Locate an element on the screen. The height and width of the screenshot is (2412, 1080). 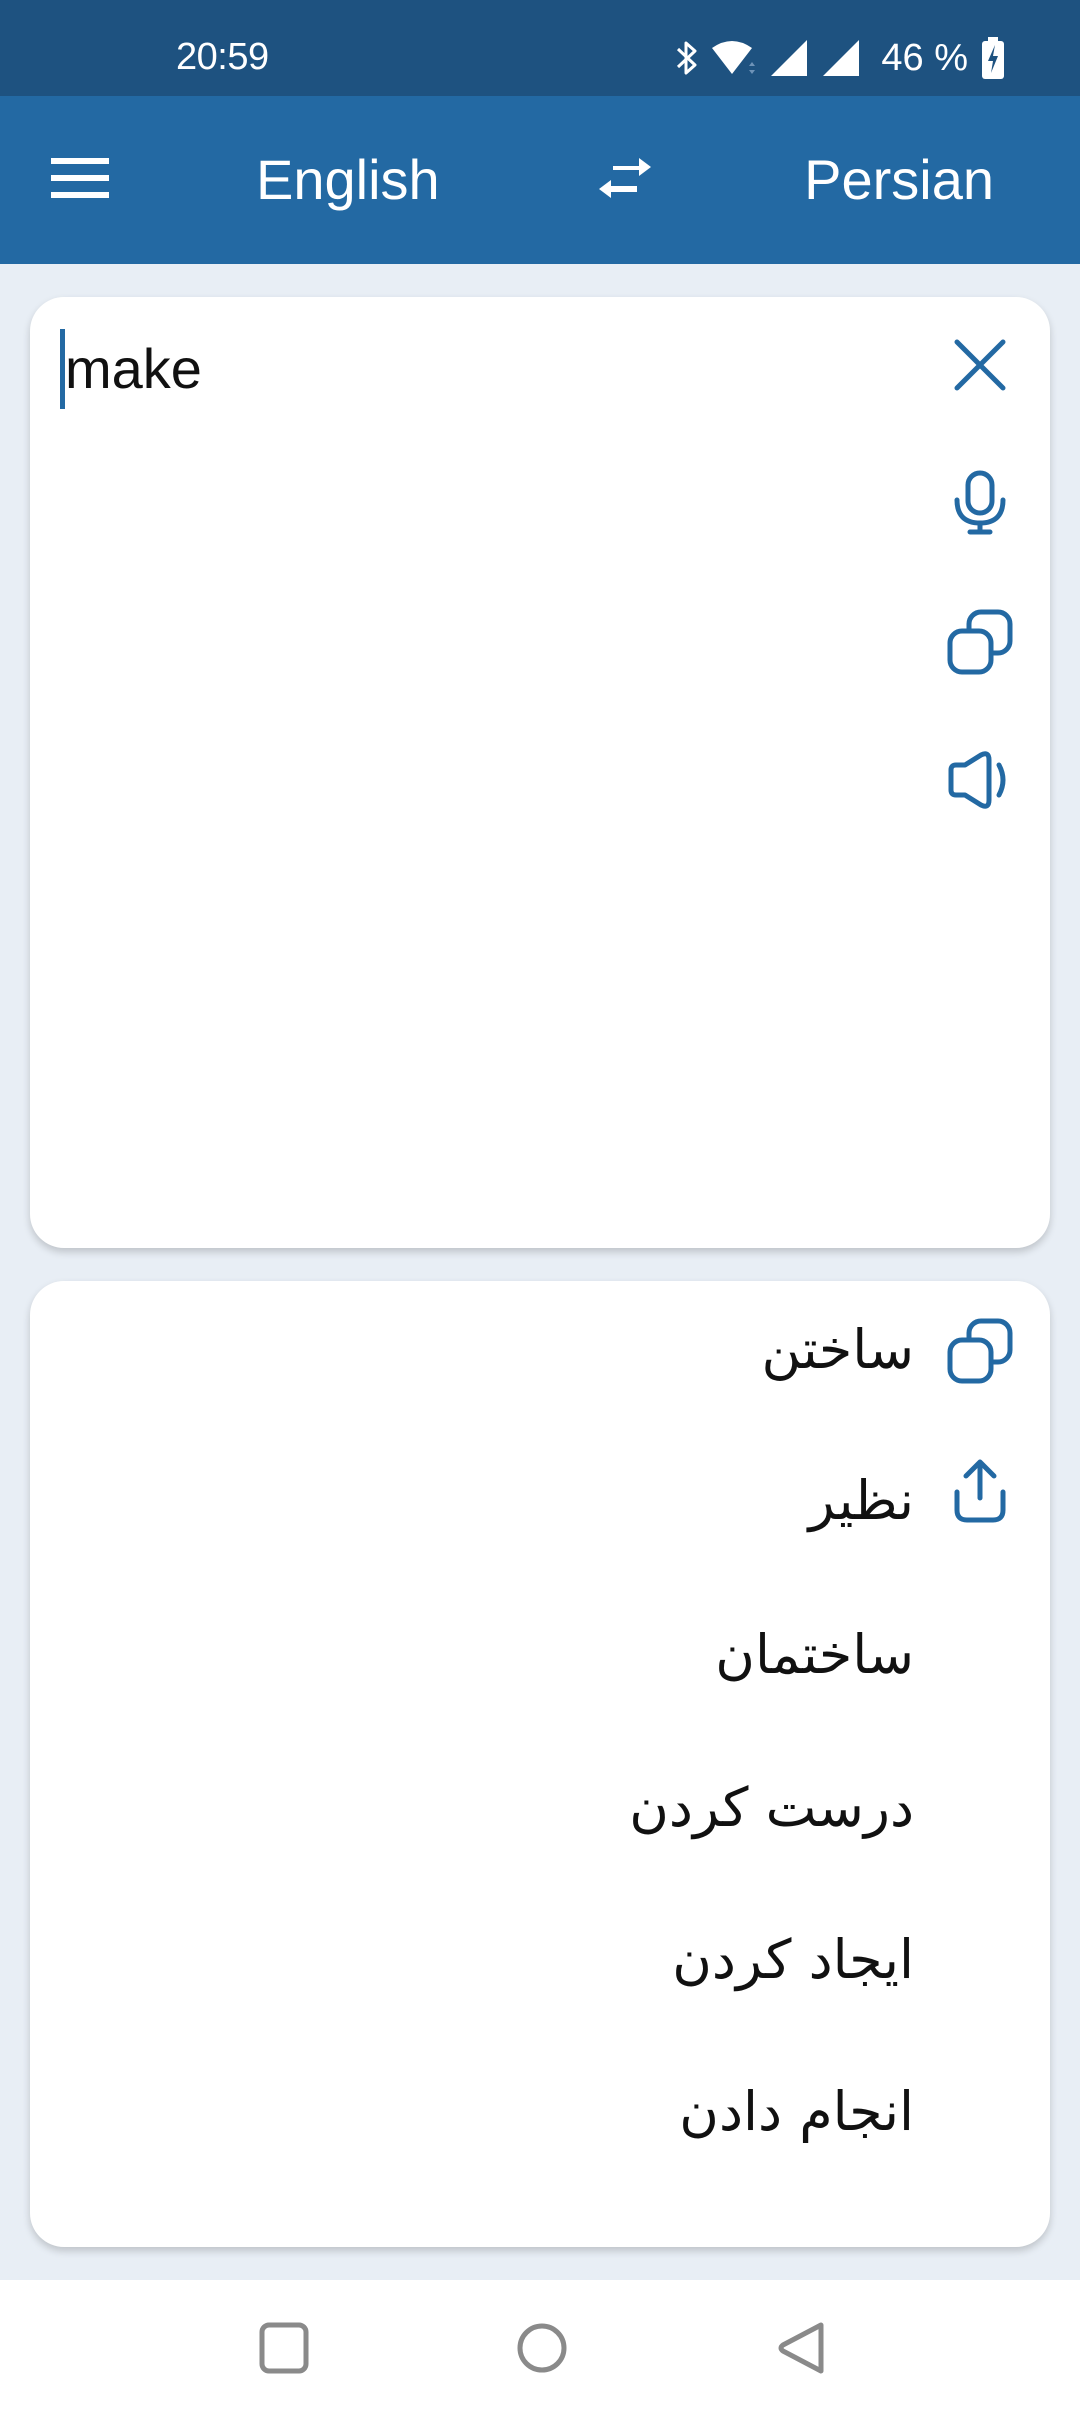
share-translation-button is located at coordinates (980, 1491).